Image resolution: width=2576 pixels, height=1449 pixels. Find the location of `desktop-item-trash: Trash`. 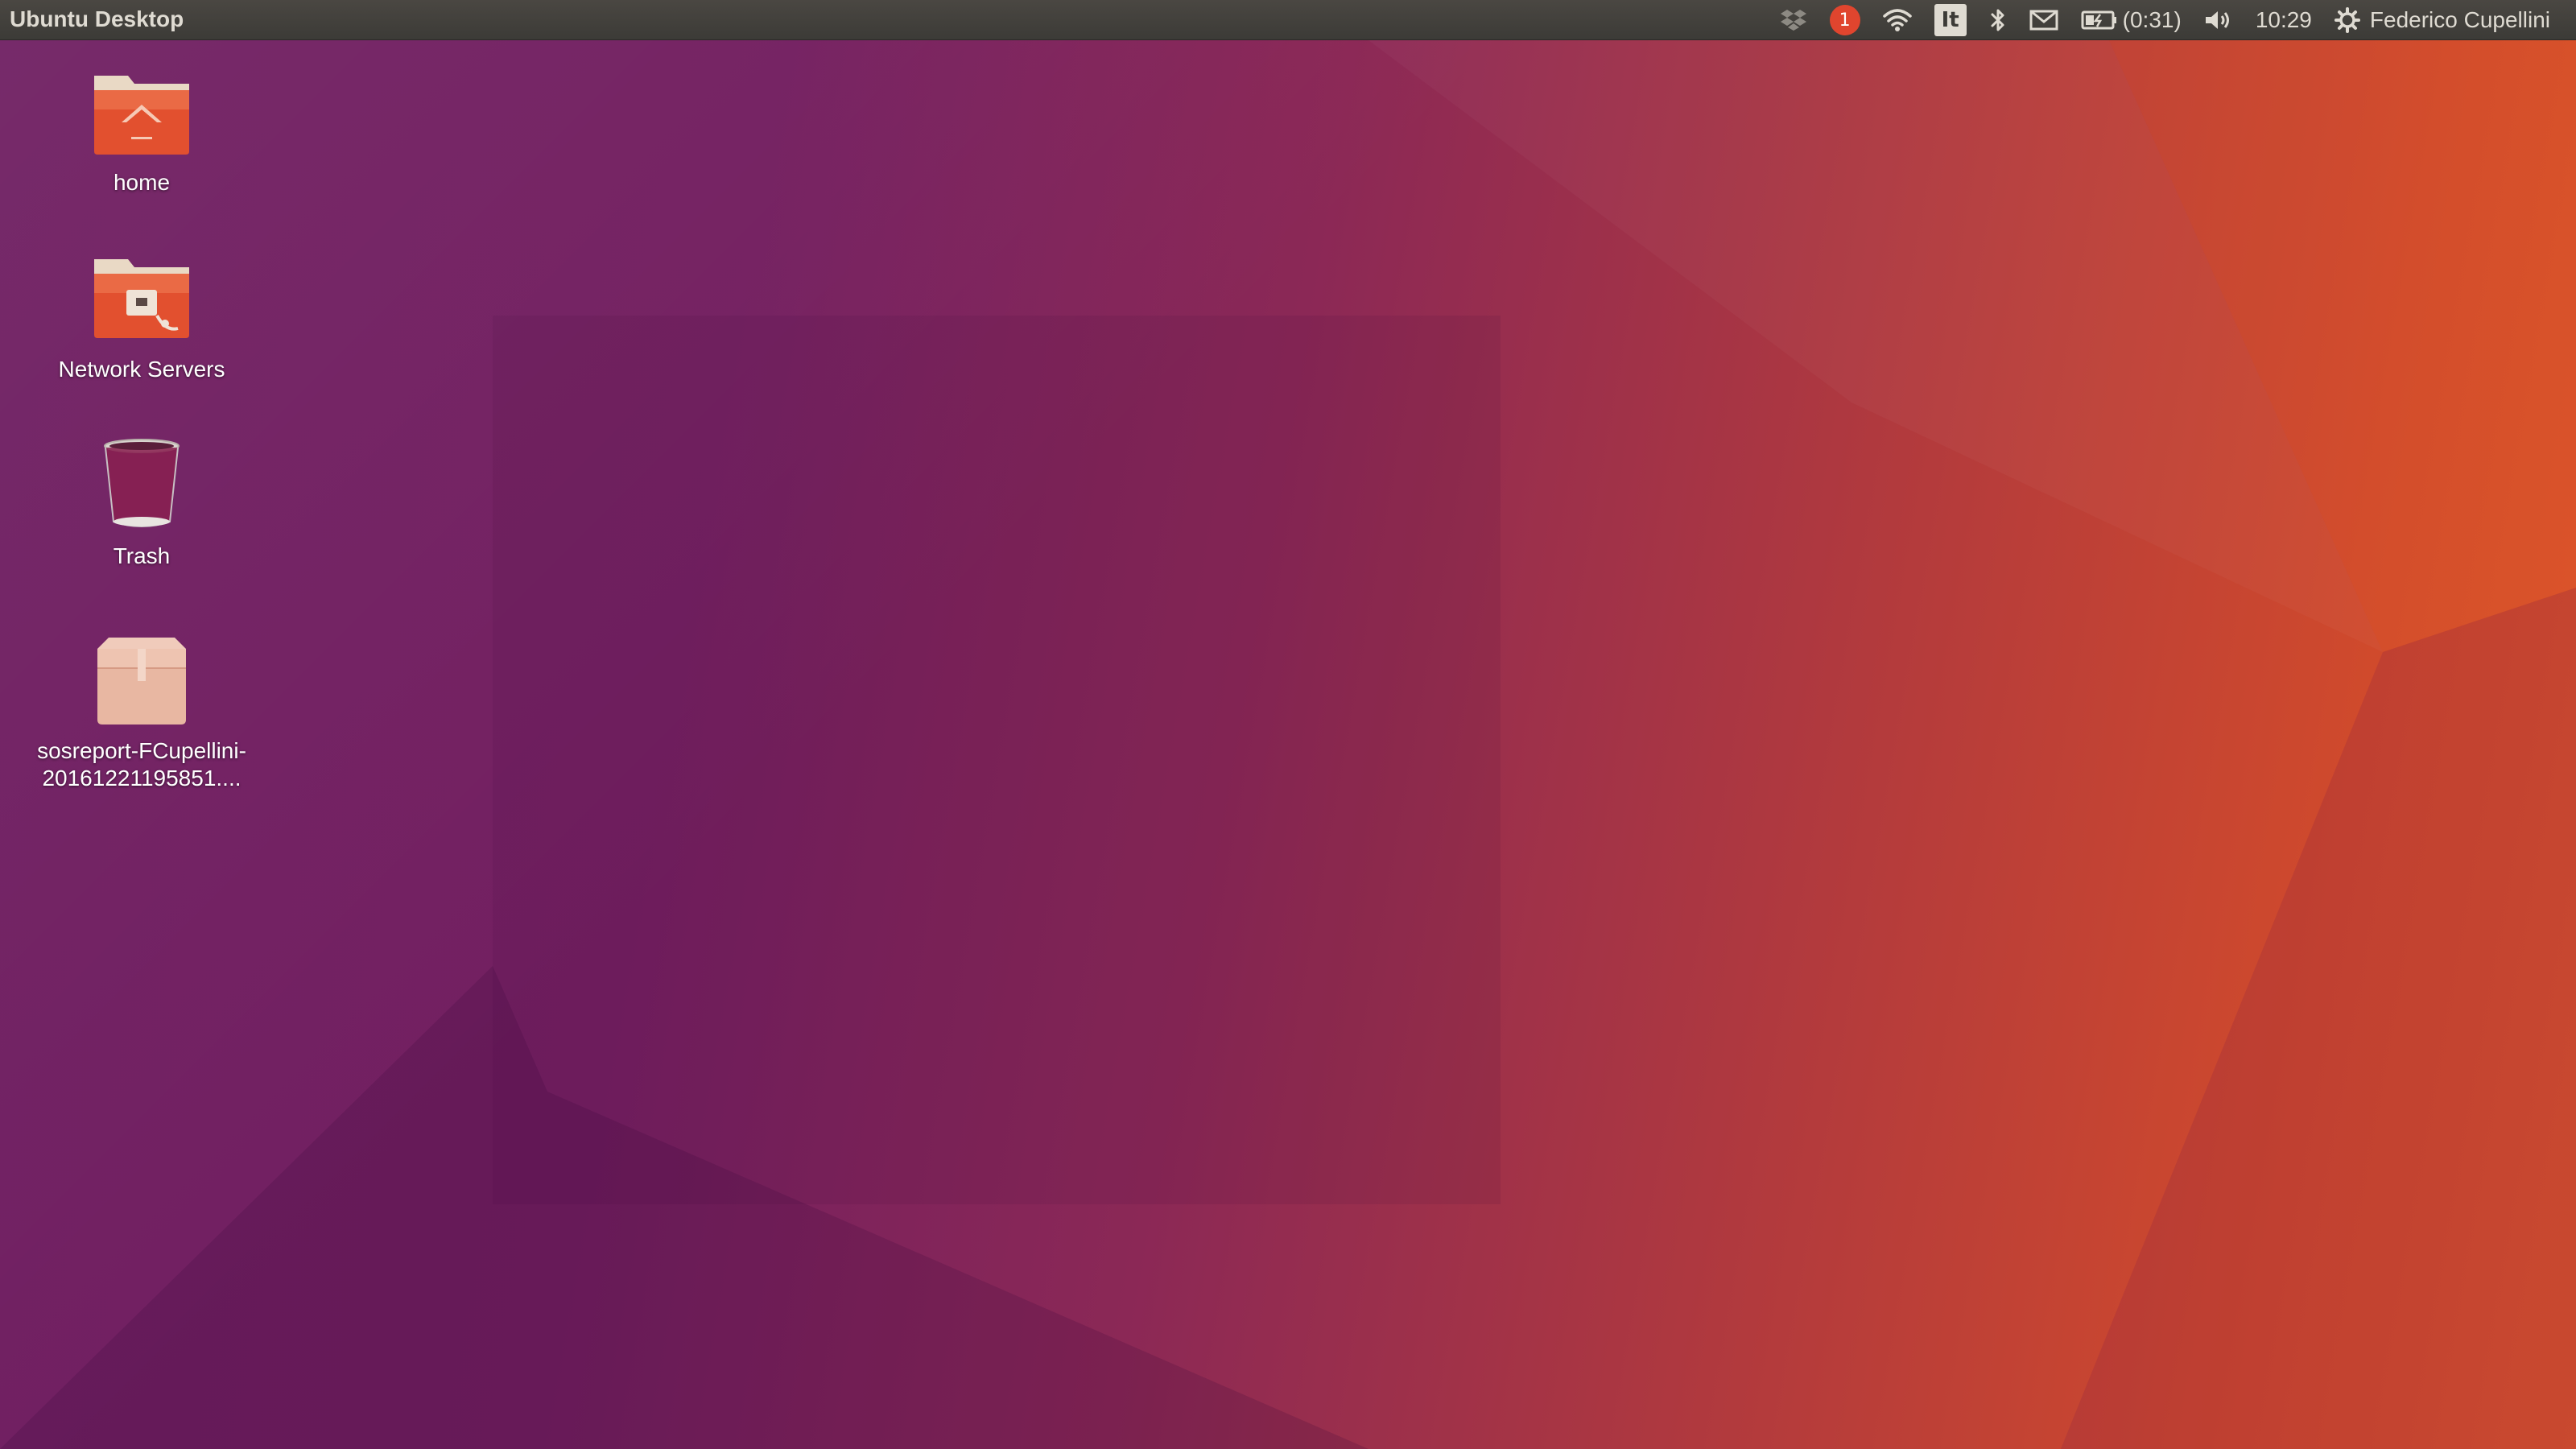

desktop-item-trash: Trash is located at coordinates (141, 503).